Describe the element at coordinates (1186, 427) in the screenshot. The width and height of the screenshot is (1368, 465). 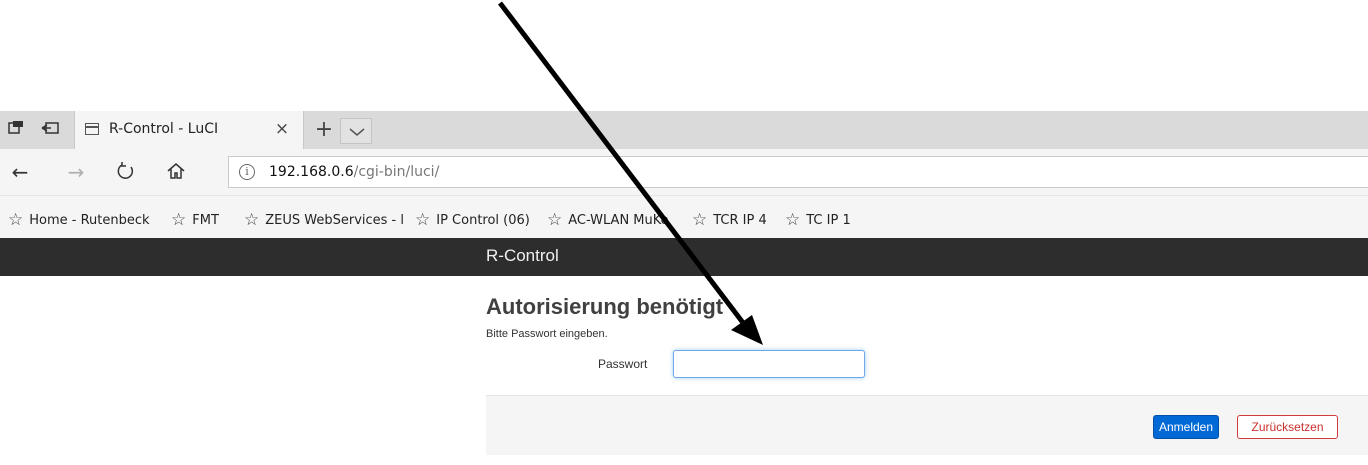
I see `login-button: Anmelden` at that location.